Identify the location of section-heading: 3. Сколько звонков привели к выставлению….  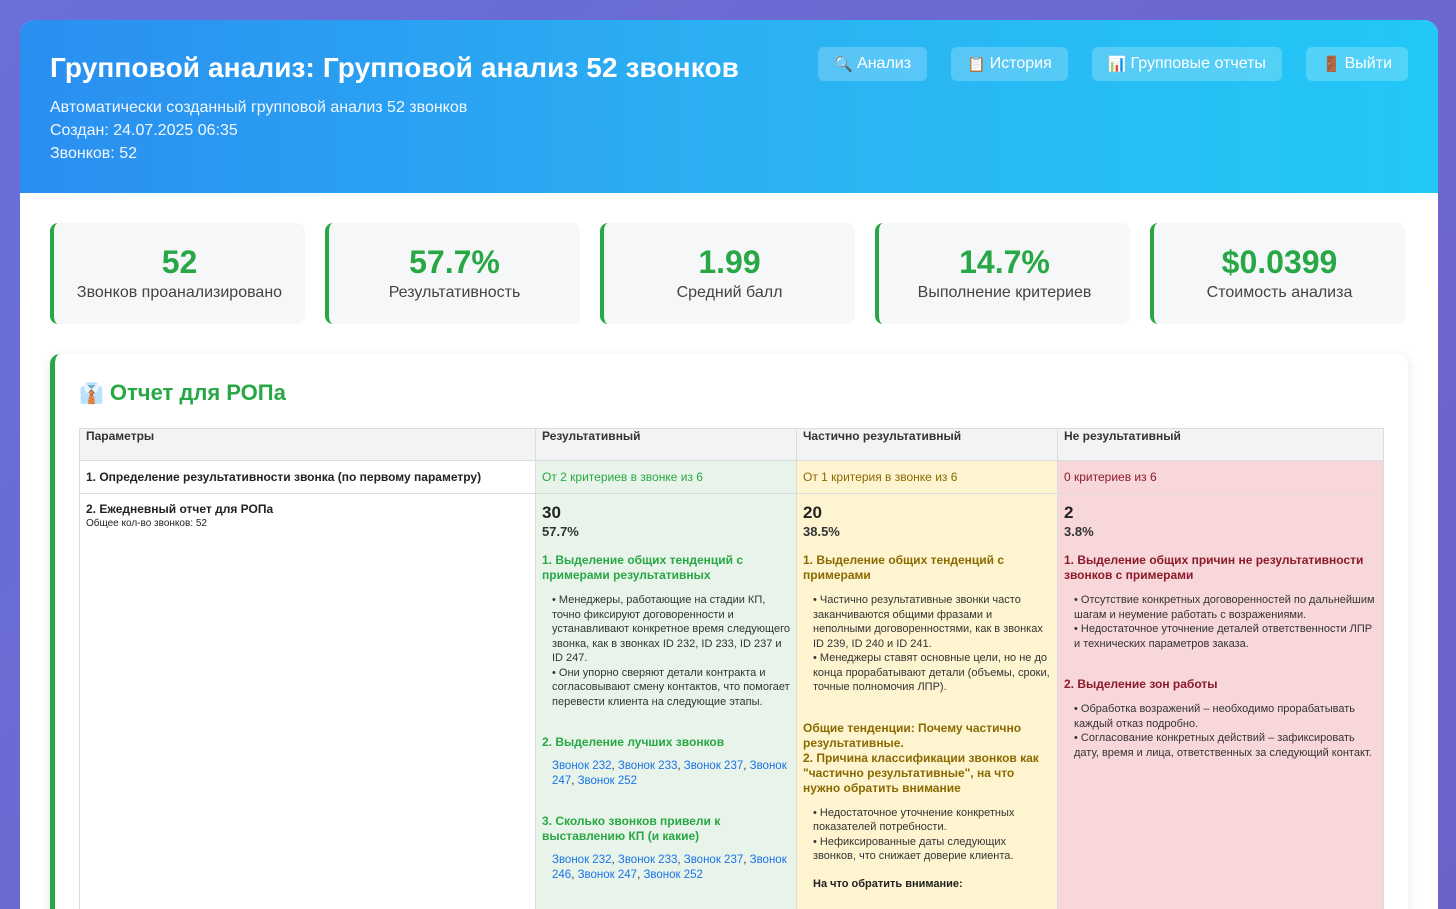
(631, 828).